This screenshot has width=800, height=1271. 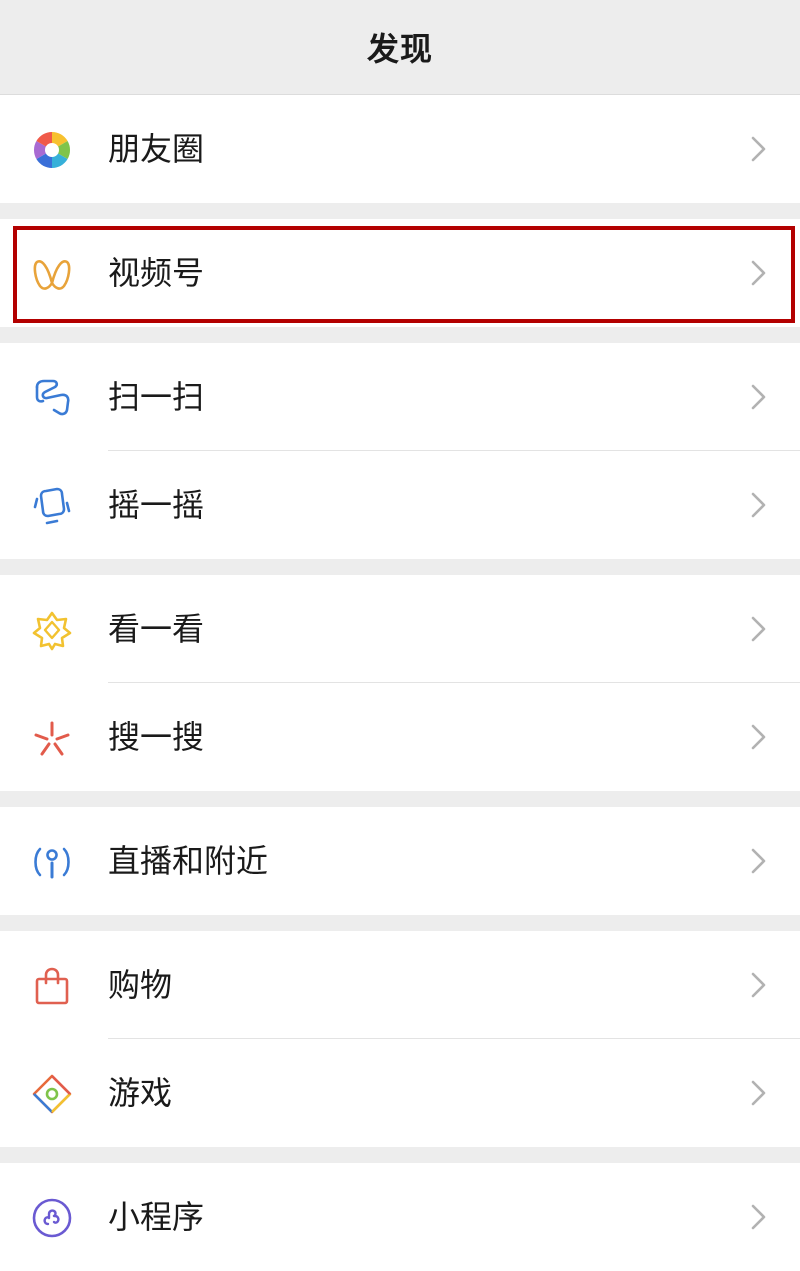 What do you see at coordinates (52, 1094) in the screenshot?
I see `games-icon` at bounding box center [52, 1094].